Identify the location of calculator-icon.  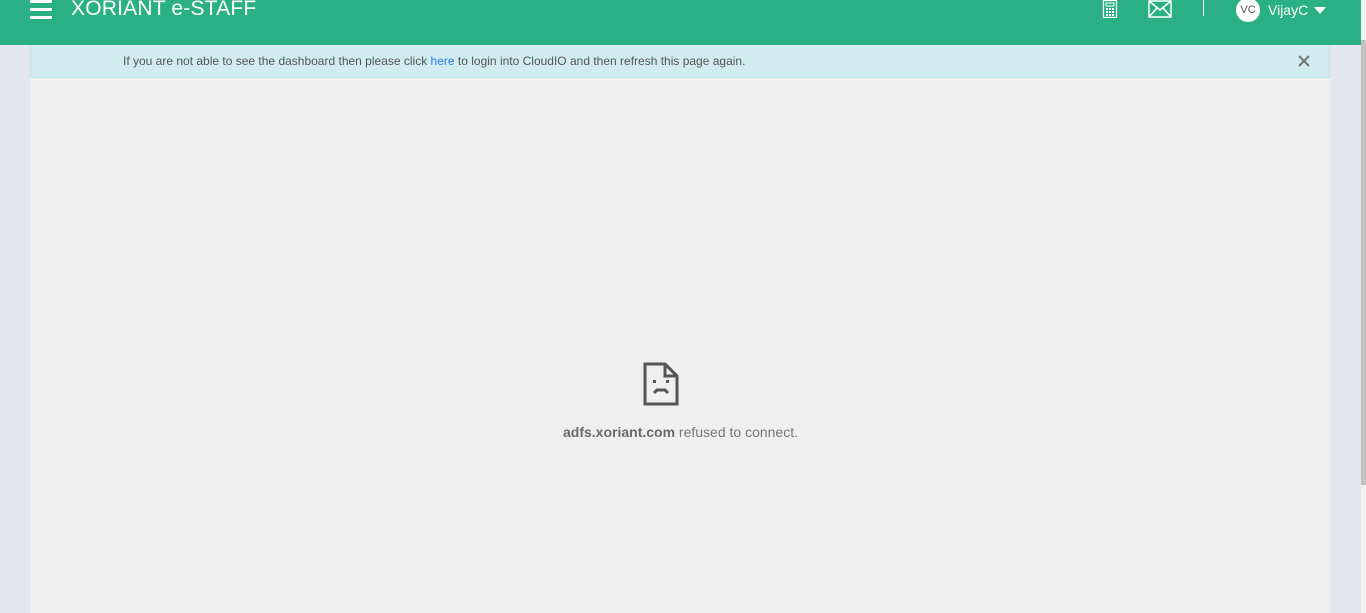
(1110, 9).